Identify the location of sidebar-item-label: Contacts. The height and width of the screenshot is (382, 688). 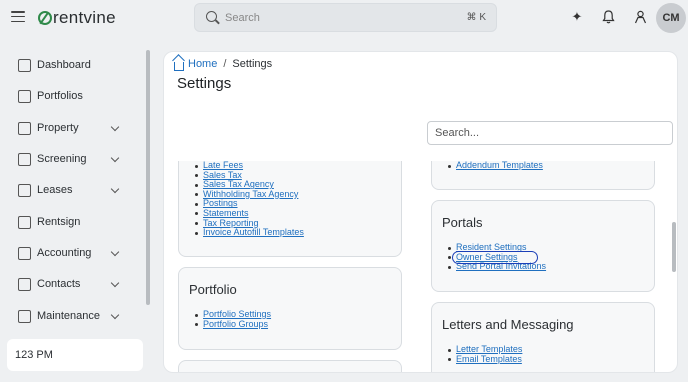
(59, 284).